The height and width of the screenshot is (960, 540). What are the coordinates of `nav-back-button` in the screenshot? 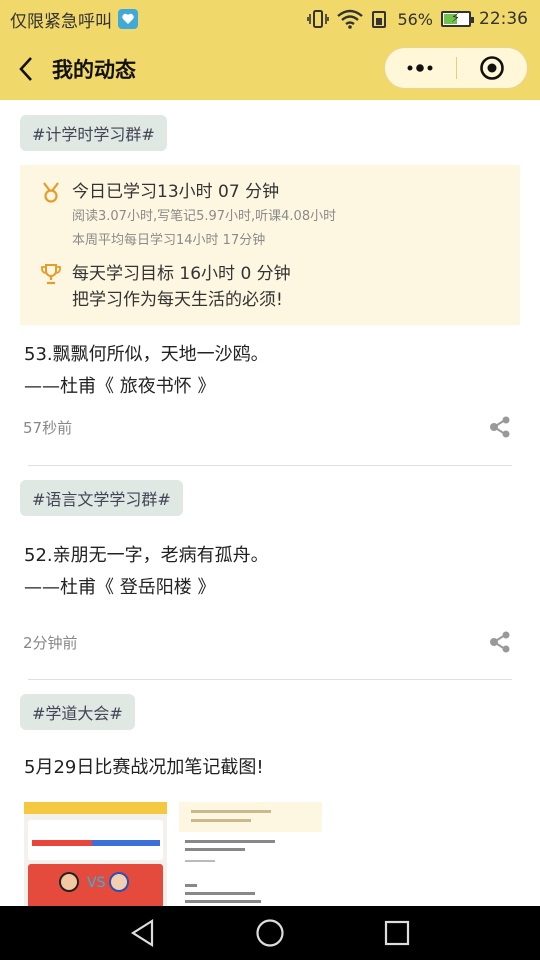 It's located at (143, 933).